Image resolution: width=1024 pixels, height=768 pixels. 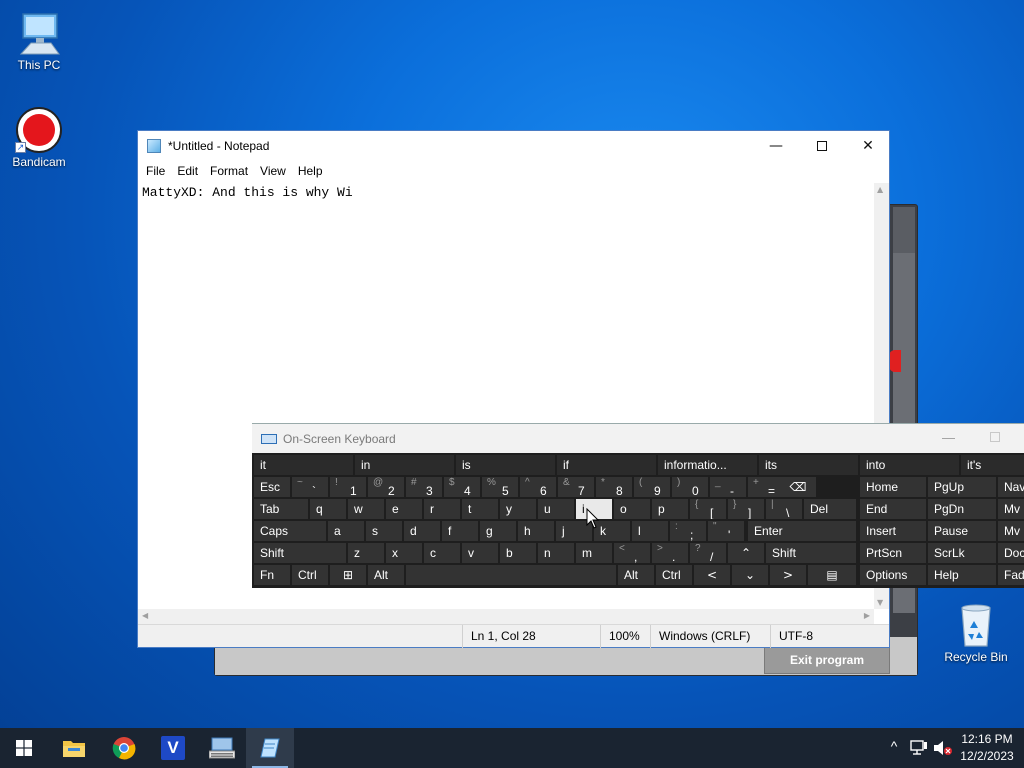 I want to click on key-bracket-1: }], so click(x=746, y=509).